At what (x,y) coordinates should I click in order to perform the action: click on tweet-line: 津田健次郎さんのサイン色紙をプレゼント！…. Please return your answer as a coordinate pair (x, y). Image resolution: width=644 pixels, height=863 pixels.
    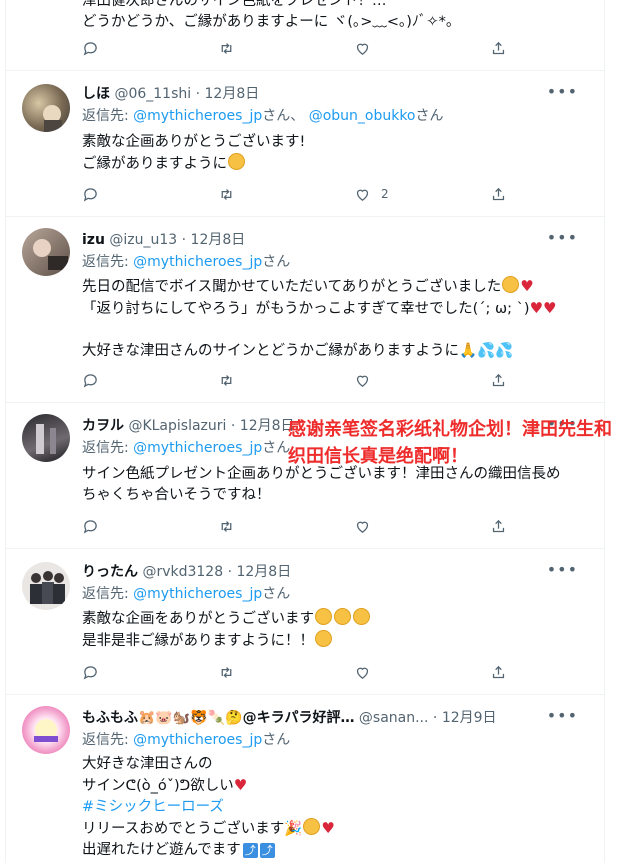
    Looking at the image, I should click on (234, 4).